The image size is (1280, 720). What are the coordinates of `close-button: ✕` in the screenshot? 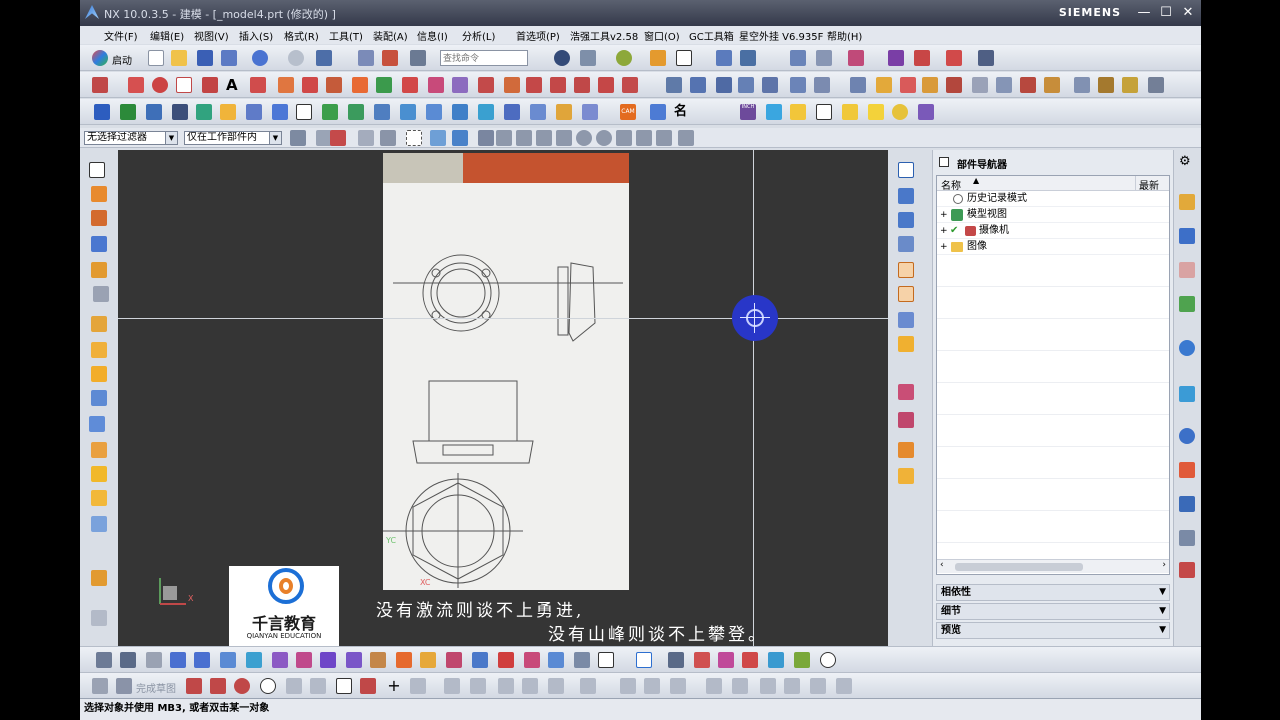 It's located at (1188, 12).